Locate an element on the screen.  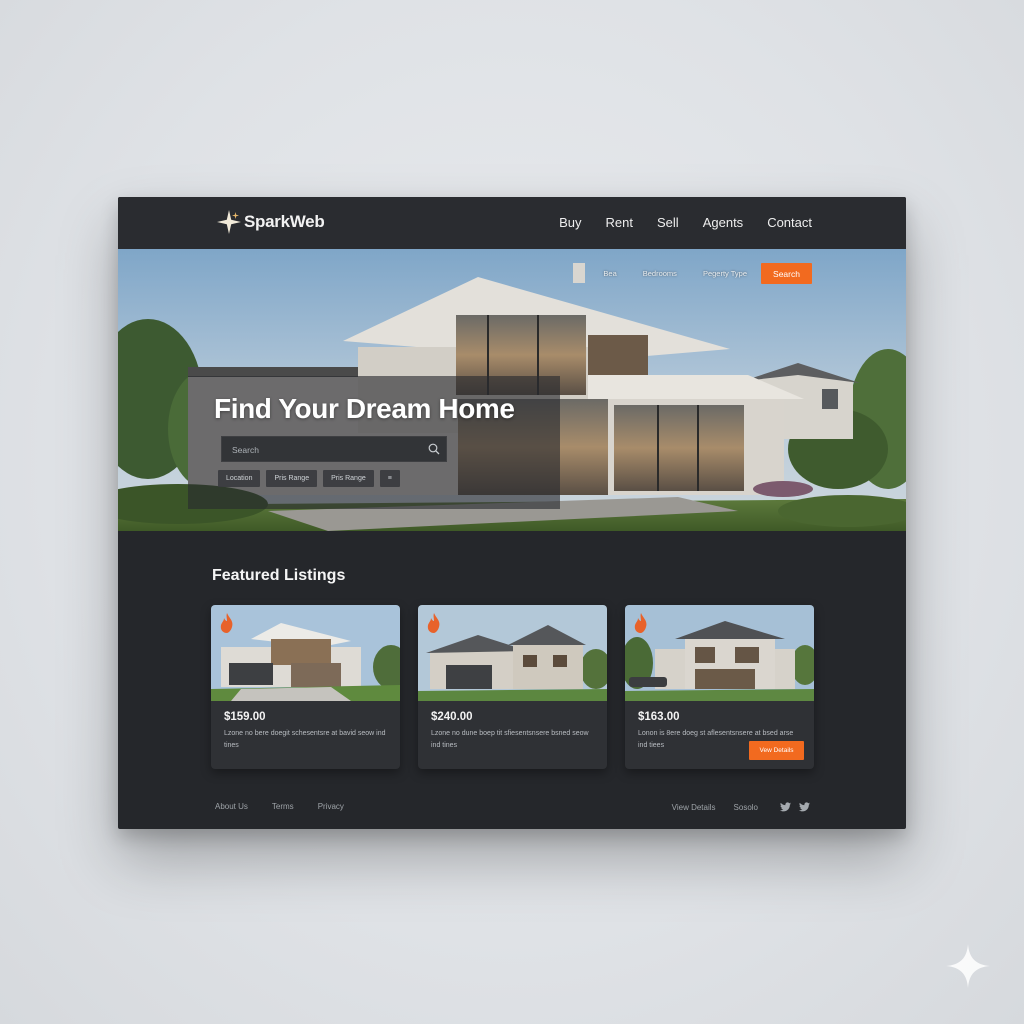
hero-filter-chips: Location Pris Range Pris Range ≡ is located at coordinates (312, 478).